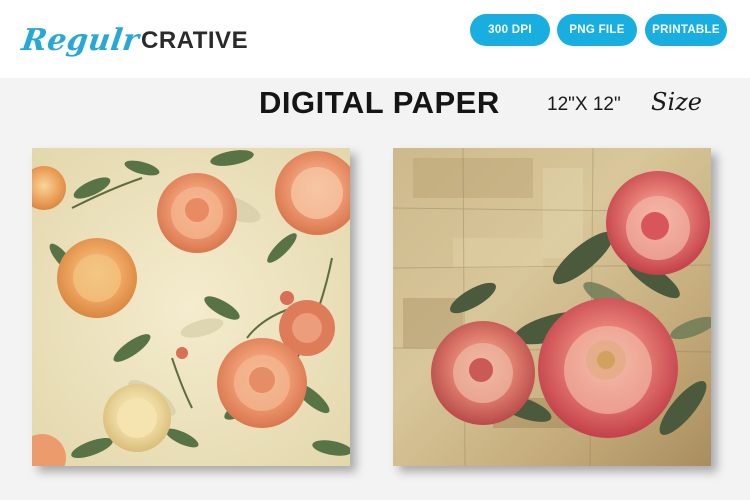  What do you see at coordinates (676, 102) in the screenshot?
I see `size-script-label: Size` at bounding box center [676, 102].